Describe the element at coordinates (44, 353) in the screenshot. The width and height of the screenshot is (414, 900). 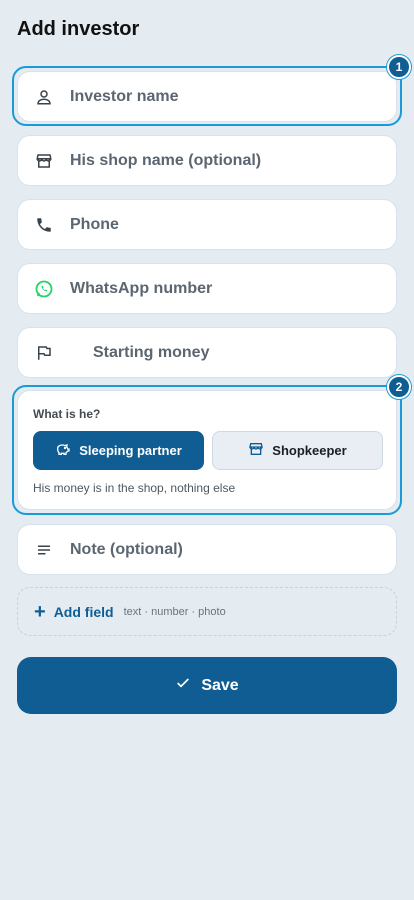
I see `flag-icon` at that location.